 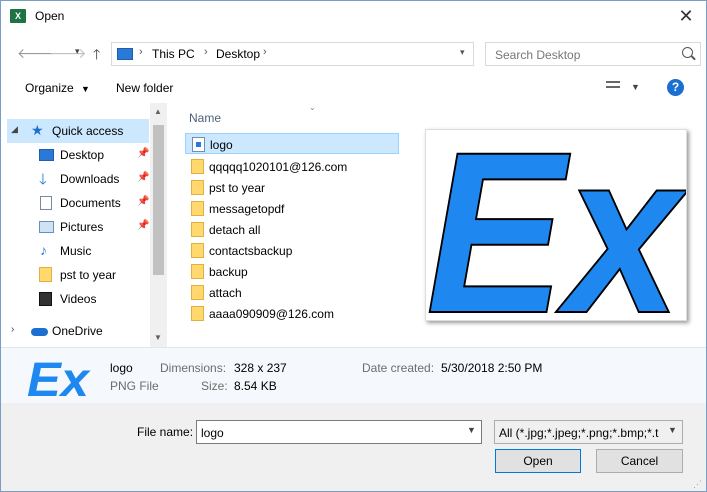 I want to click on search-placeholder: Search Desktop, so click(x=538, y=55).